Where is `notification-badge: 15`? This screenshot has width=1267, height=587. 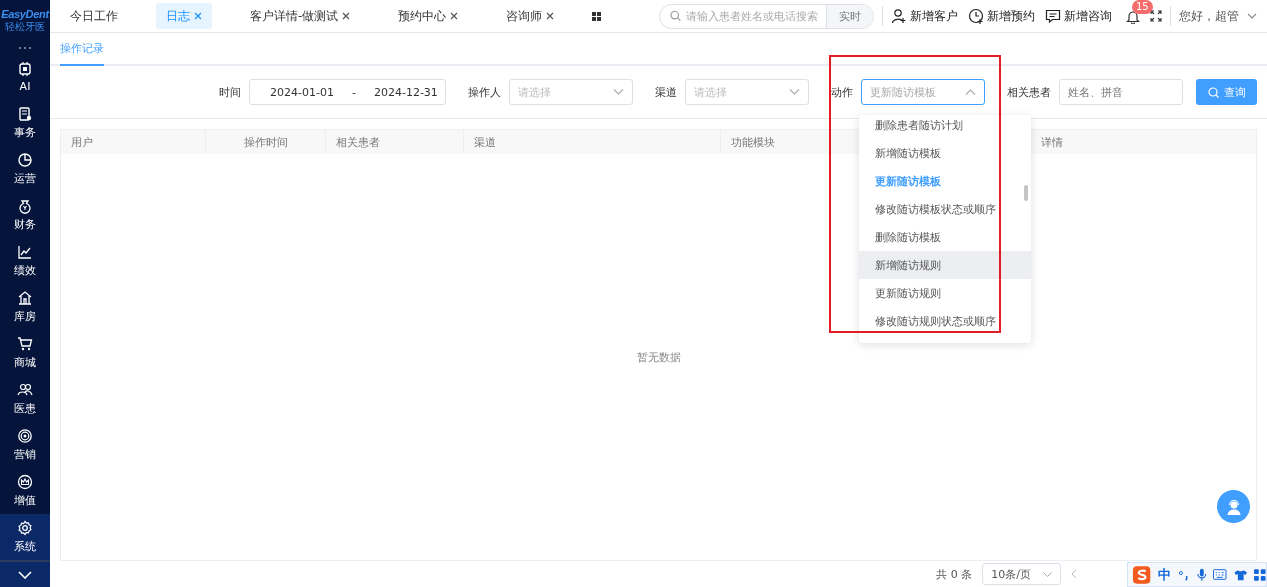
notification-badge: 15 is located at coordinates (1142, 7).